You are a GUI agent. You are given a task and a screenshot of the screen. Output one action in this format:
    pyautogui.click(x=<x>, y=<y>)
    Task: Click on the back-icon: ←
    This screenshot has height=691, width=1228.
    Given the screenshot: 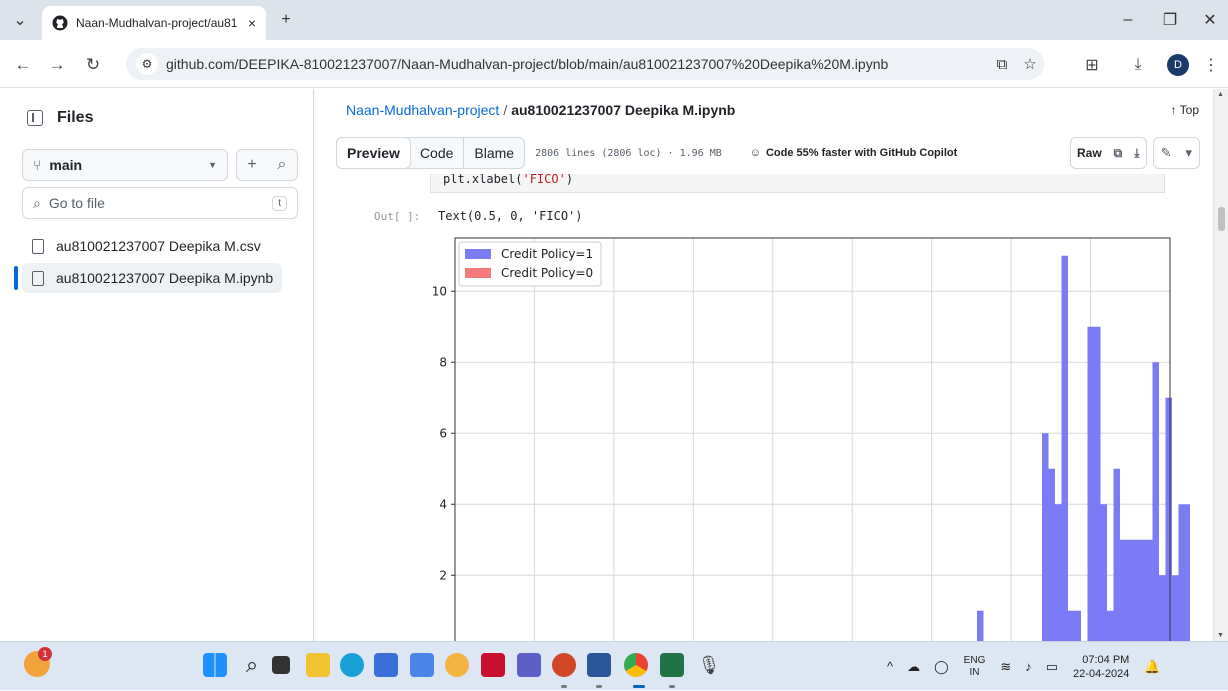 What is the action you would take?
    pyautogui.click(x=23, y=65)
    